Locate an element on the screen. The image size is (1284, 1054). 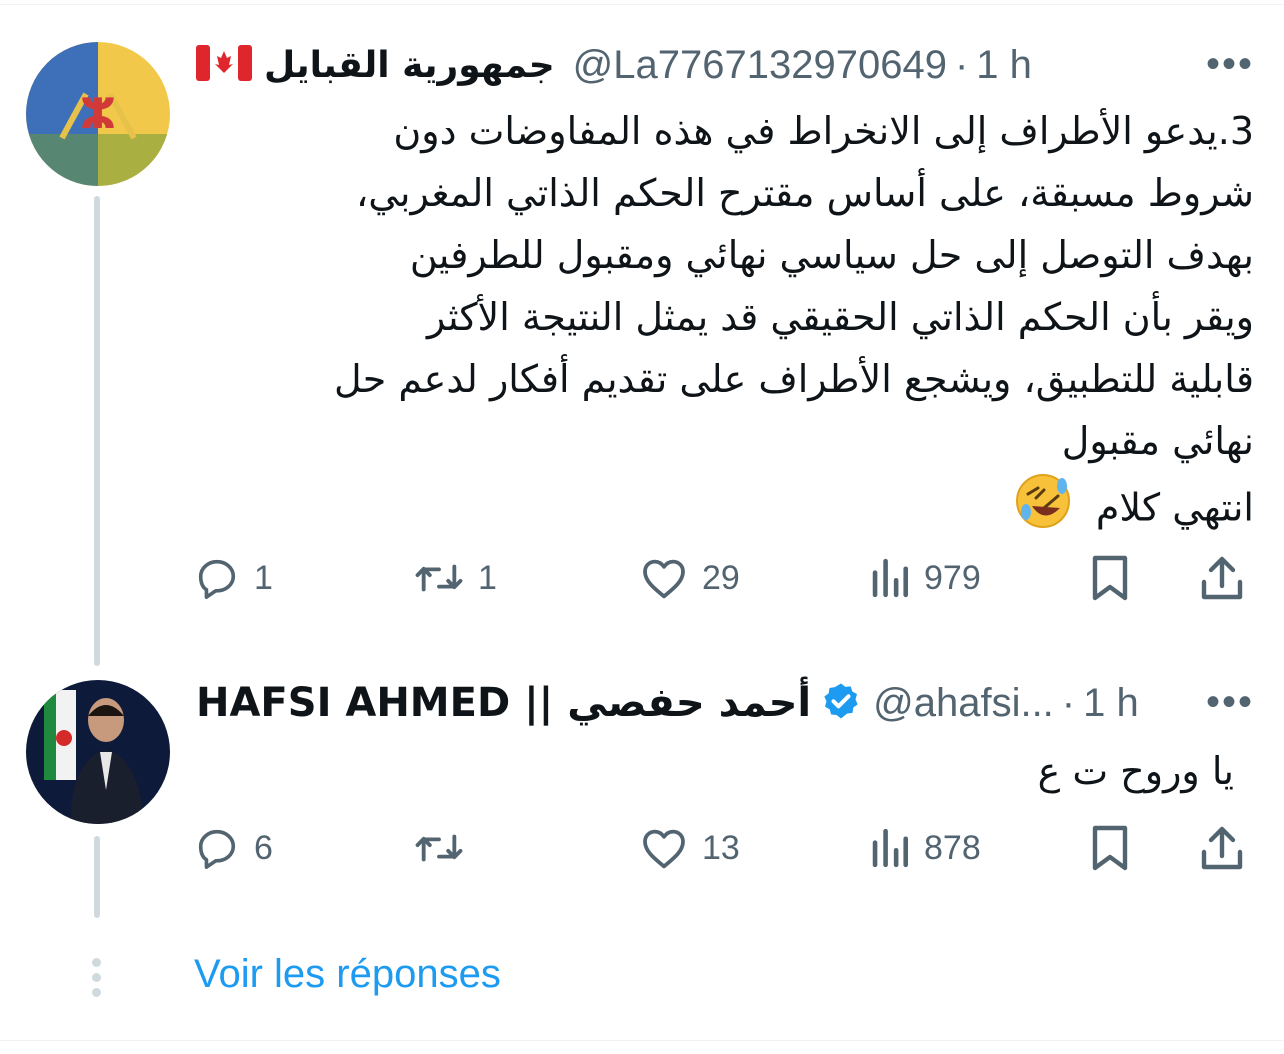
author-name: جمهورية القبايل is located at coordinates (409, 65).